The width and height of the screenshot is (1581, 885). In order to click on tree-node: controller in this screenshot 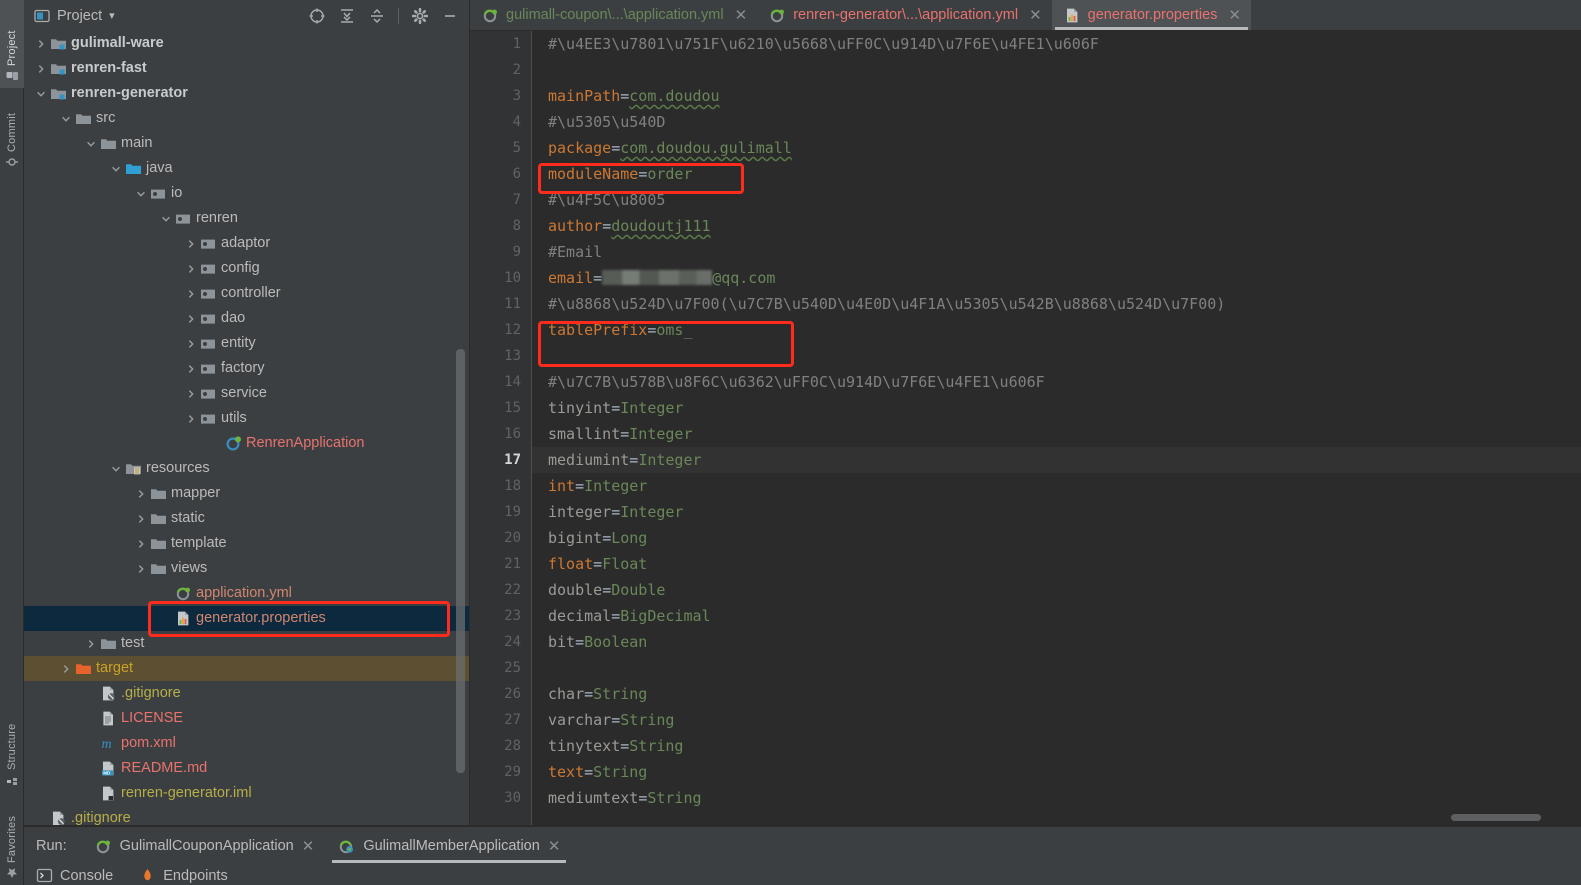, I will do `click(246, 293)`.